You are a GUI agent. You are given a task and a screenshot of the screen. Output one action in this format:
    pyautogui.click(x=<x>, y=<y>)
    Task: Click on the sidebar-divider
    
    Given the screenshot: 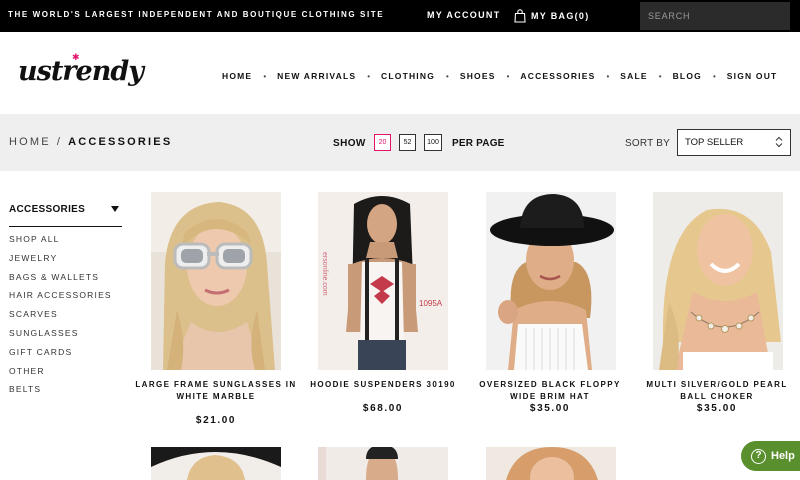 What is the action you would take?
    pyautogui.click(x=65, y=226)
    